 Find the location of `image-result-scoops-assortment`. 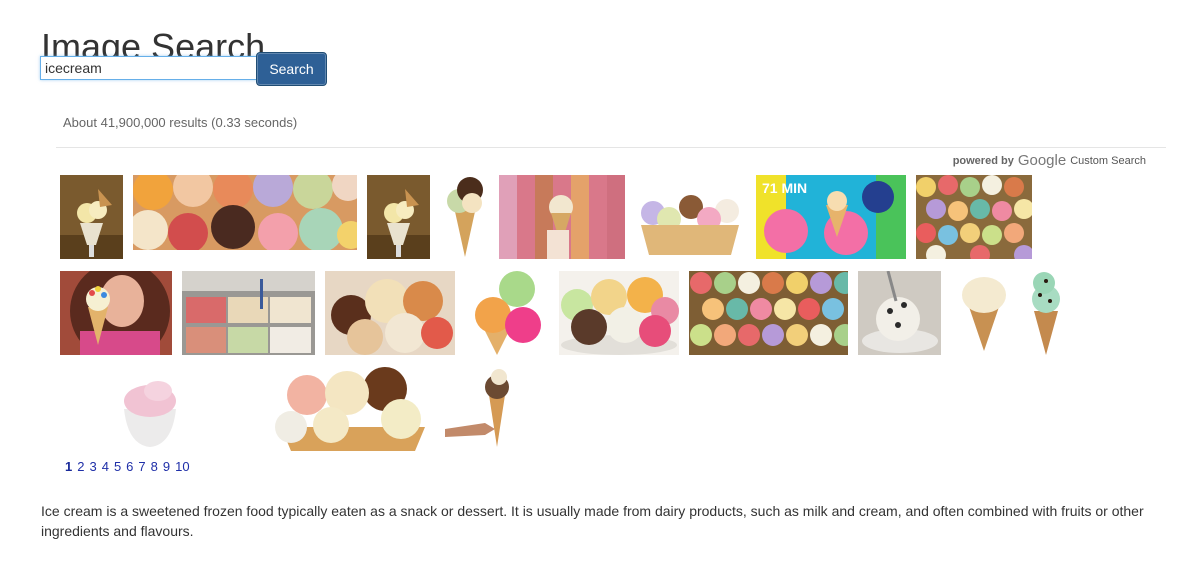

image-result-scoops-assortment is located at coordinates (245, 212).